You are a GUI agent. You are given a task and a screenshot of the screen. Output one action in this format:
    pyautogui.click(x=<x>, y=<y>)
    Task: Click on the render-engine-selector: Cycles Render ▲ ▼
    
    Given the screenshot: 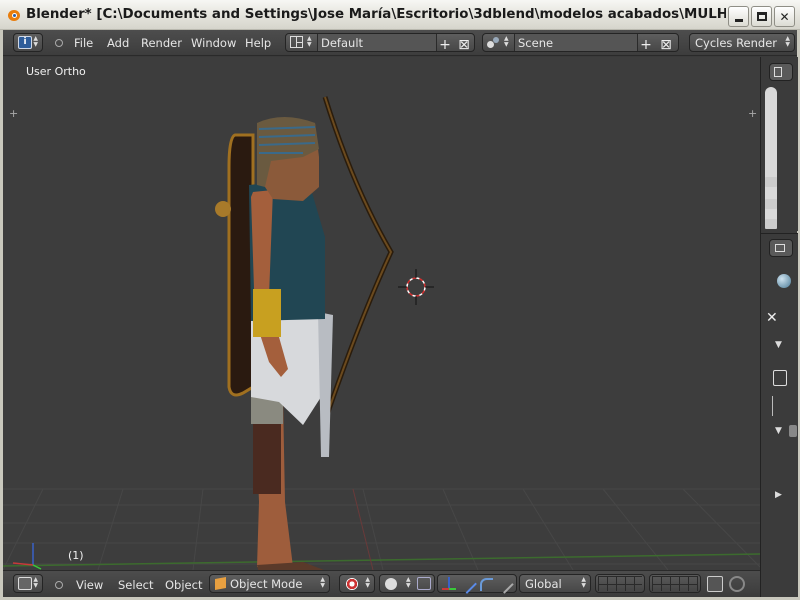 What is the action you would take?
    pyautogui.click(x=742, y=42)
    